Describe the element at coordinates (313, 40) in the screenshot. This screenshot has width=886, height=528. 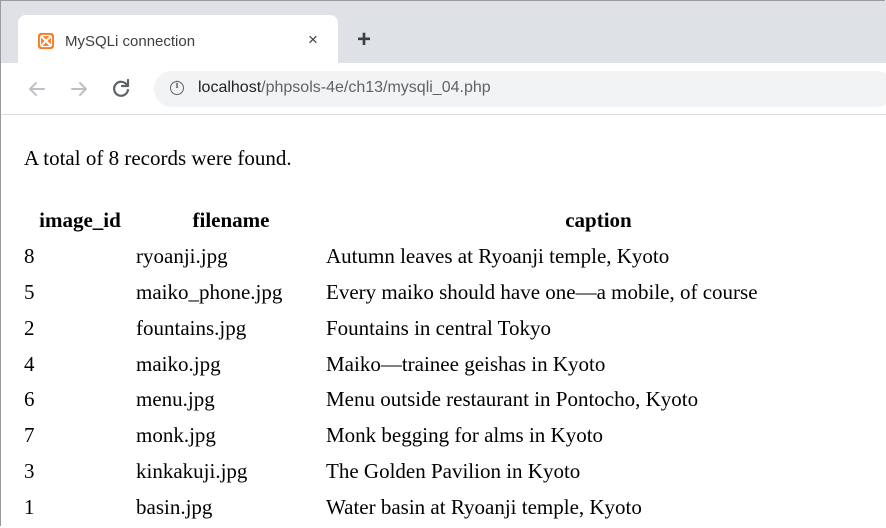
I see `close-icon: ×` at that location.